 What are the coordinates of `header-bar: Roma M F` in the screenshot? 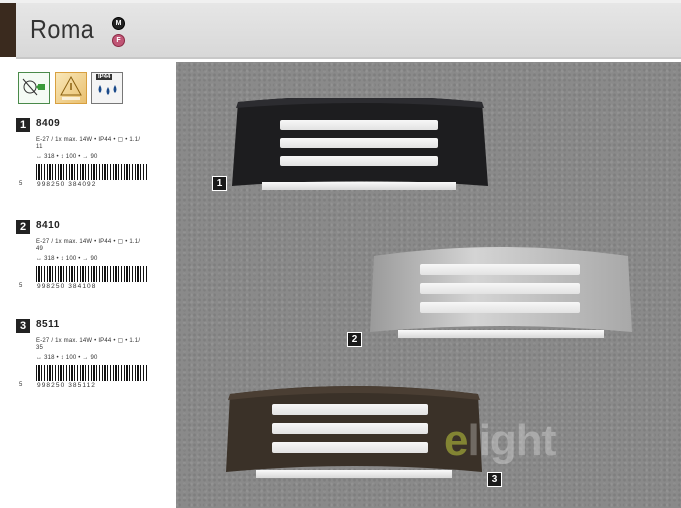 It's located at (340, 31).